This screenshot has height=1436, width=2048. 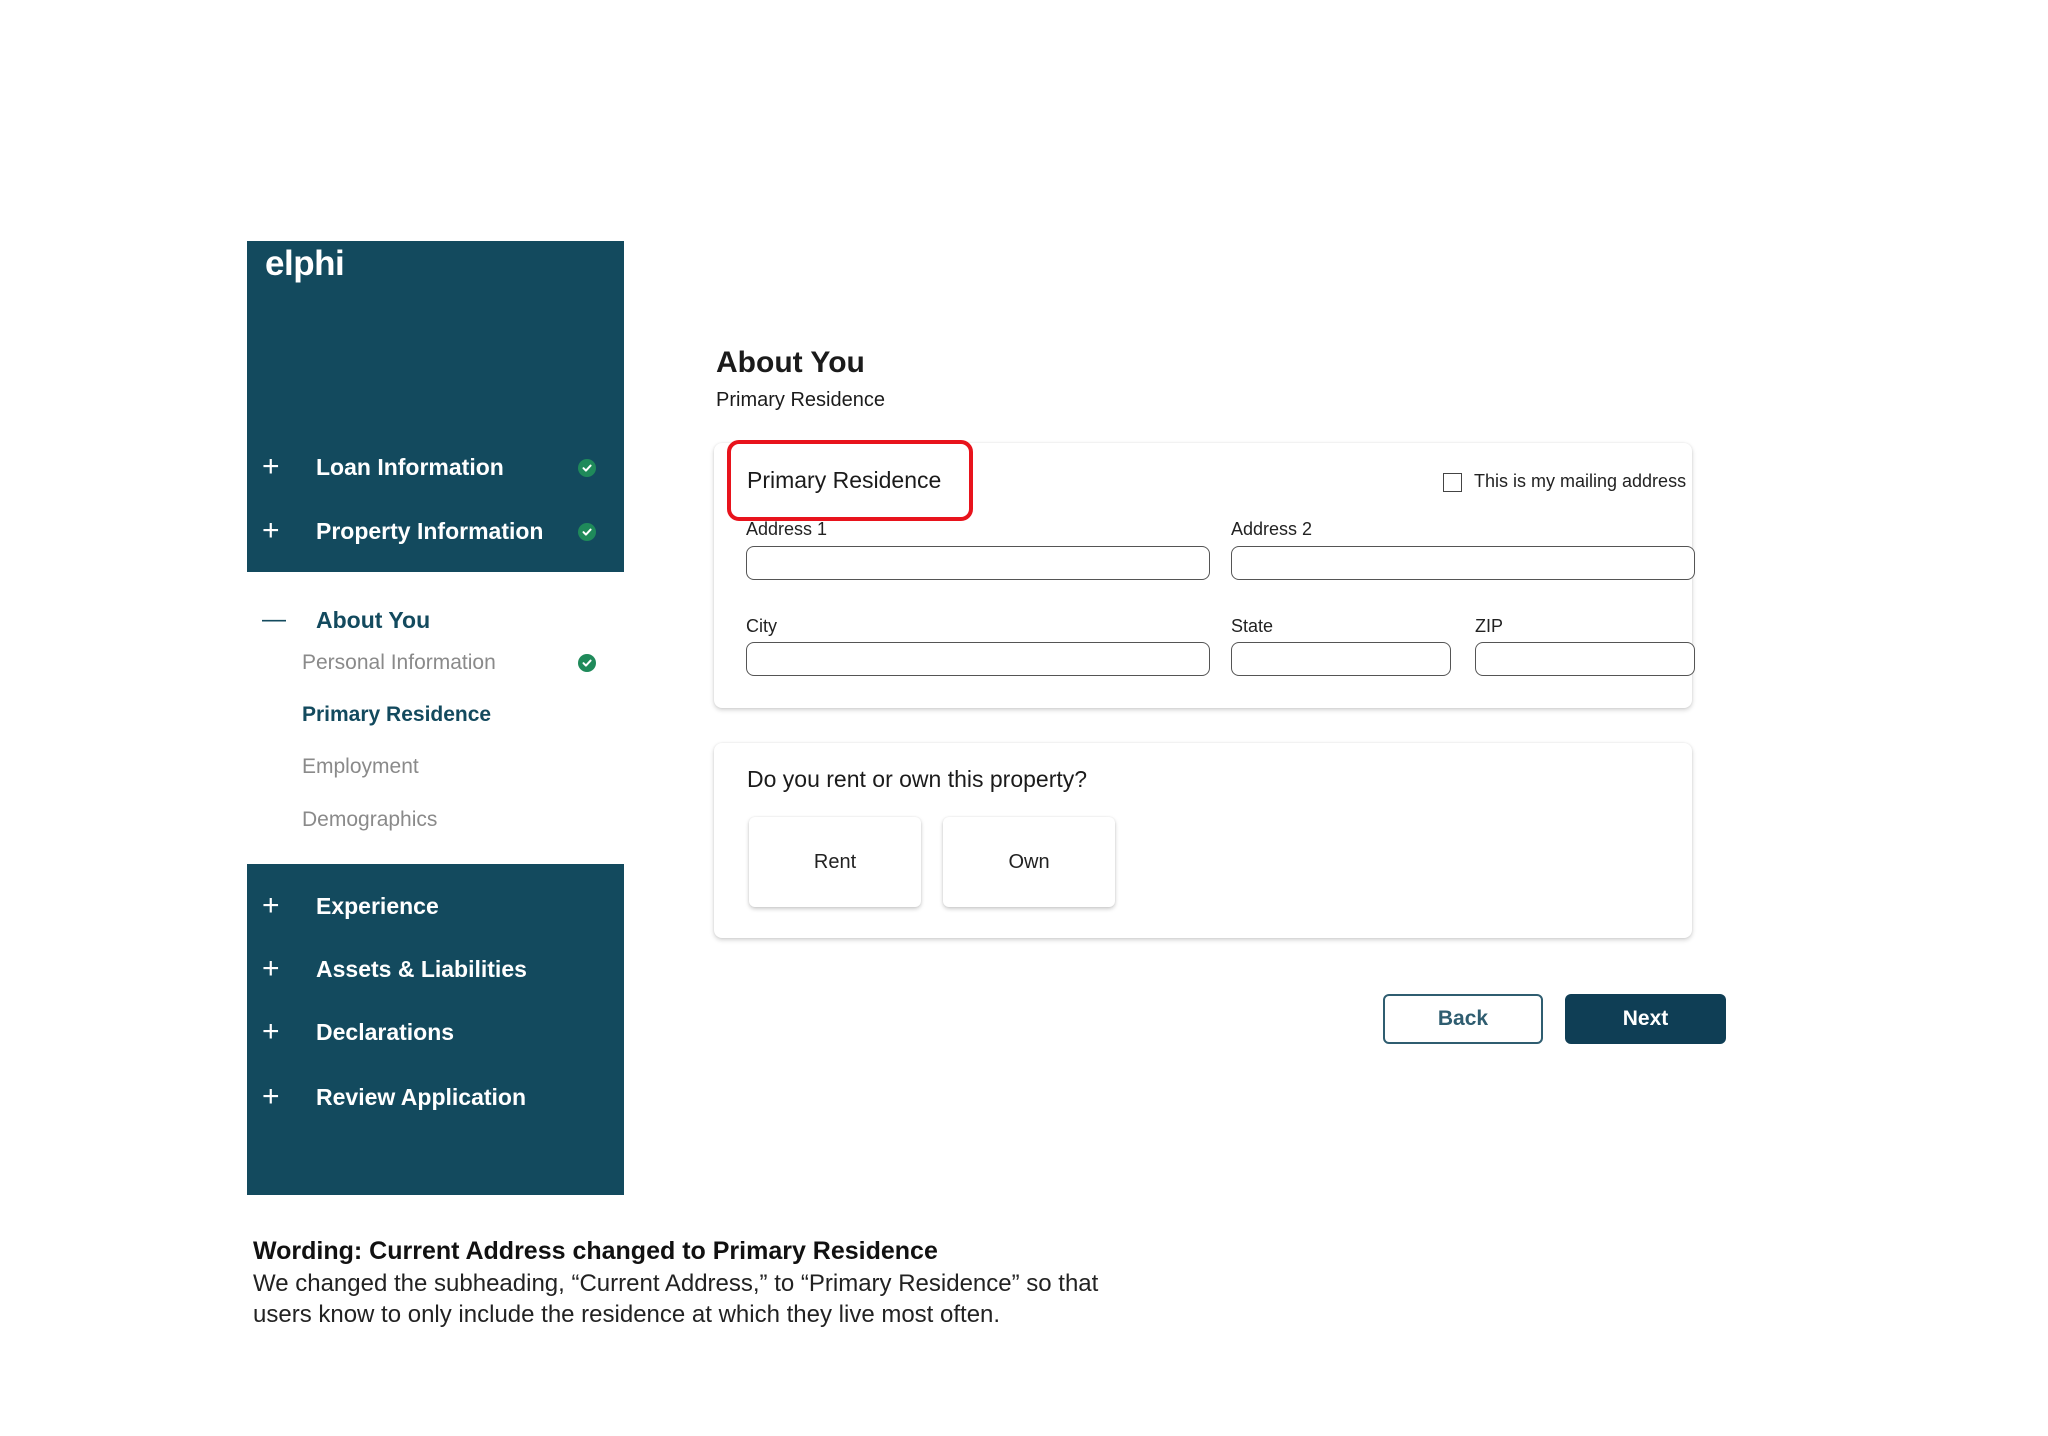 I want to click on minus-icon: —, so click(x=274, y=619).